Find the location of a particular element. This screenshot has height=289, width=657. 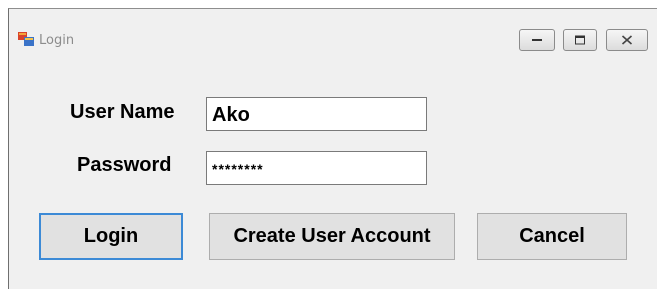

minimize-icon is located at coordinates (537, 40).